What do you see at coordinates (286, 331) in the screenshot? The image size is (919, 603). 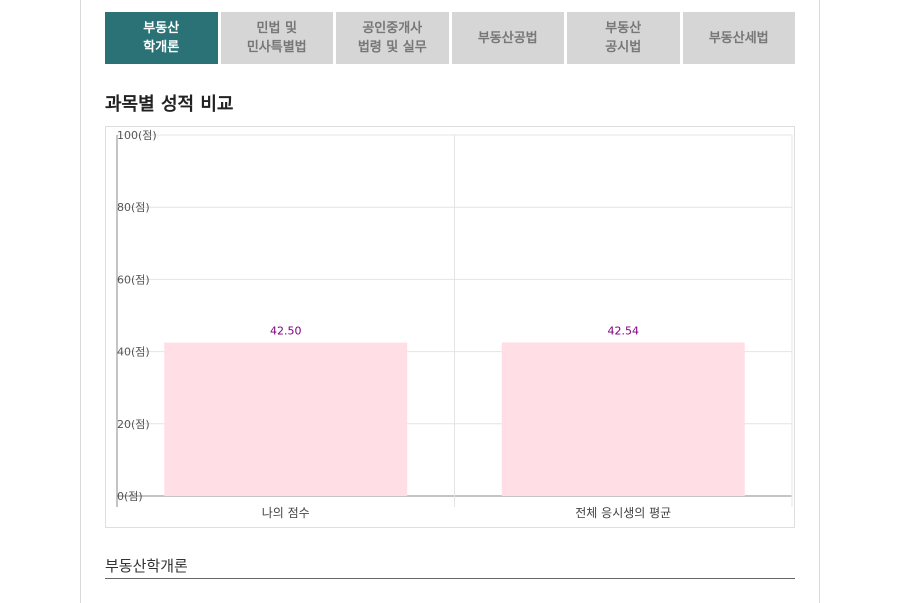 I see `bar-value-label: 42.50` at bounding box center [286, 331].